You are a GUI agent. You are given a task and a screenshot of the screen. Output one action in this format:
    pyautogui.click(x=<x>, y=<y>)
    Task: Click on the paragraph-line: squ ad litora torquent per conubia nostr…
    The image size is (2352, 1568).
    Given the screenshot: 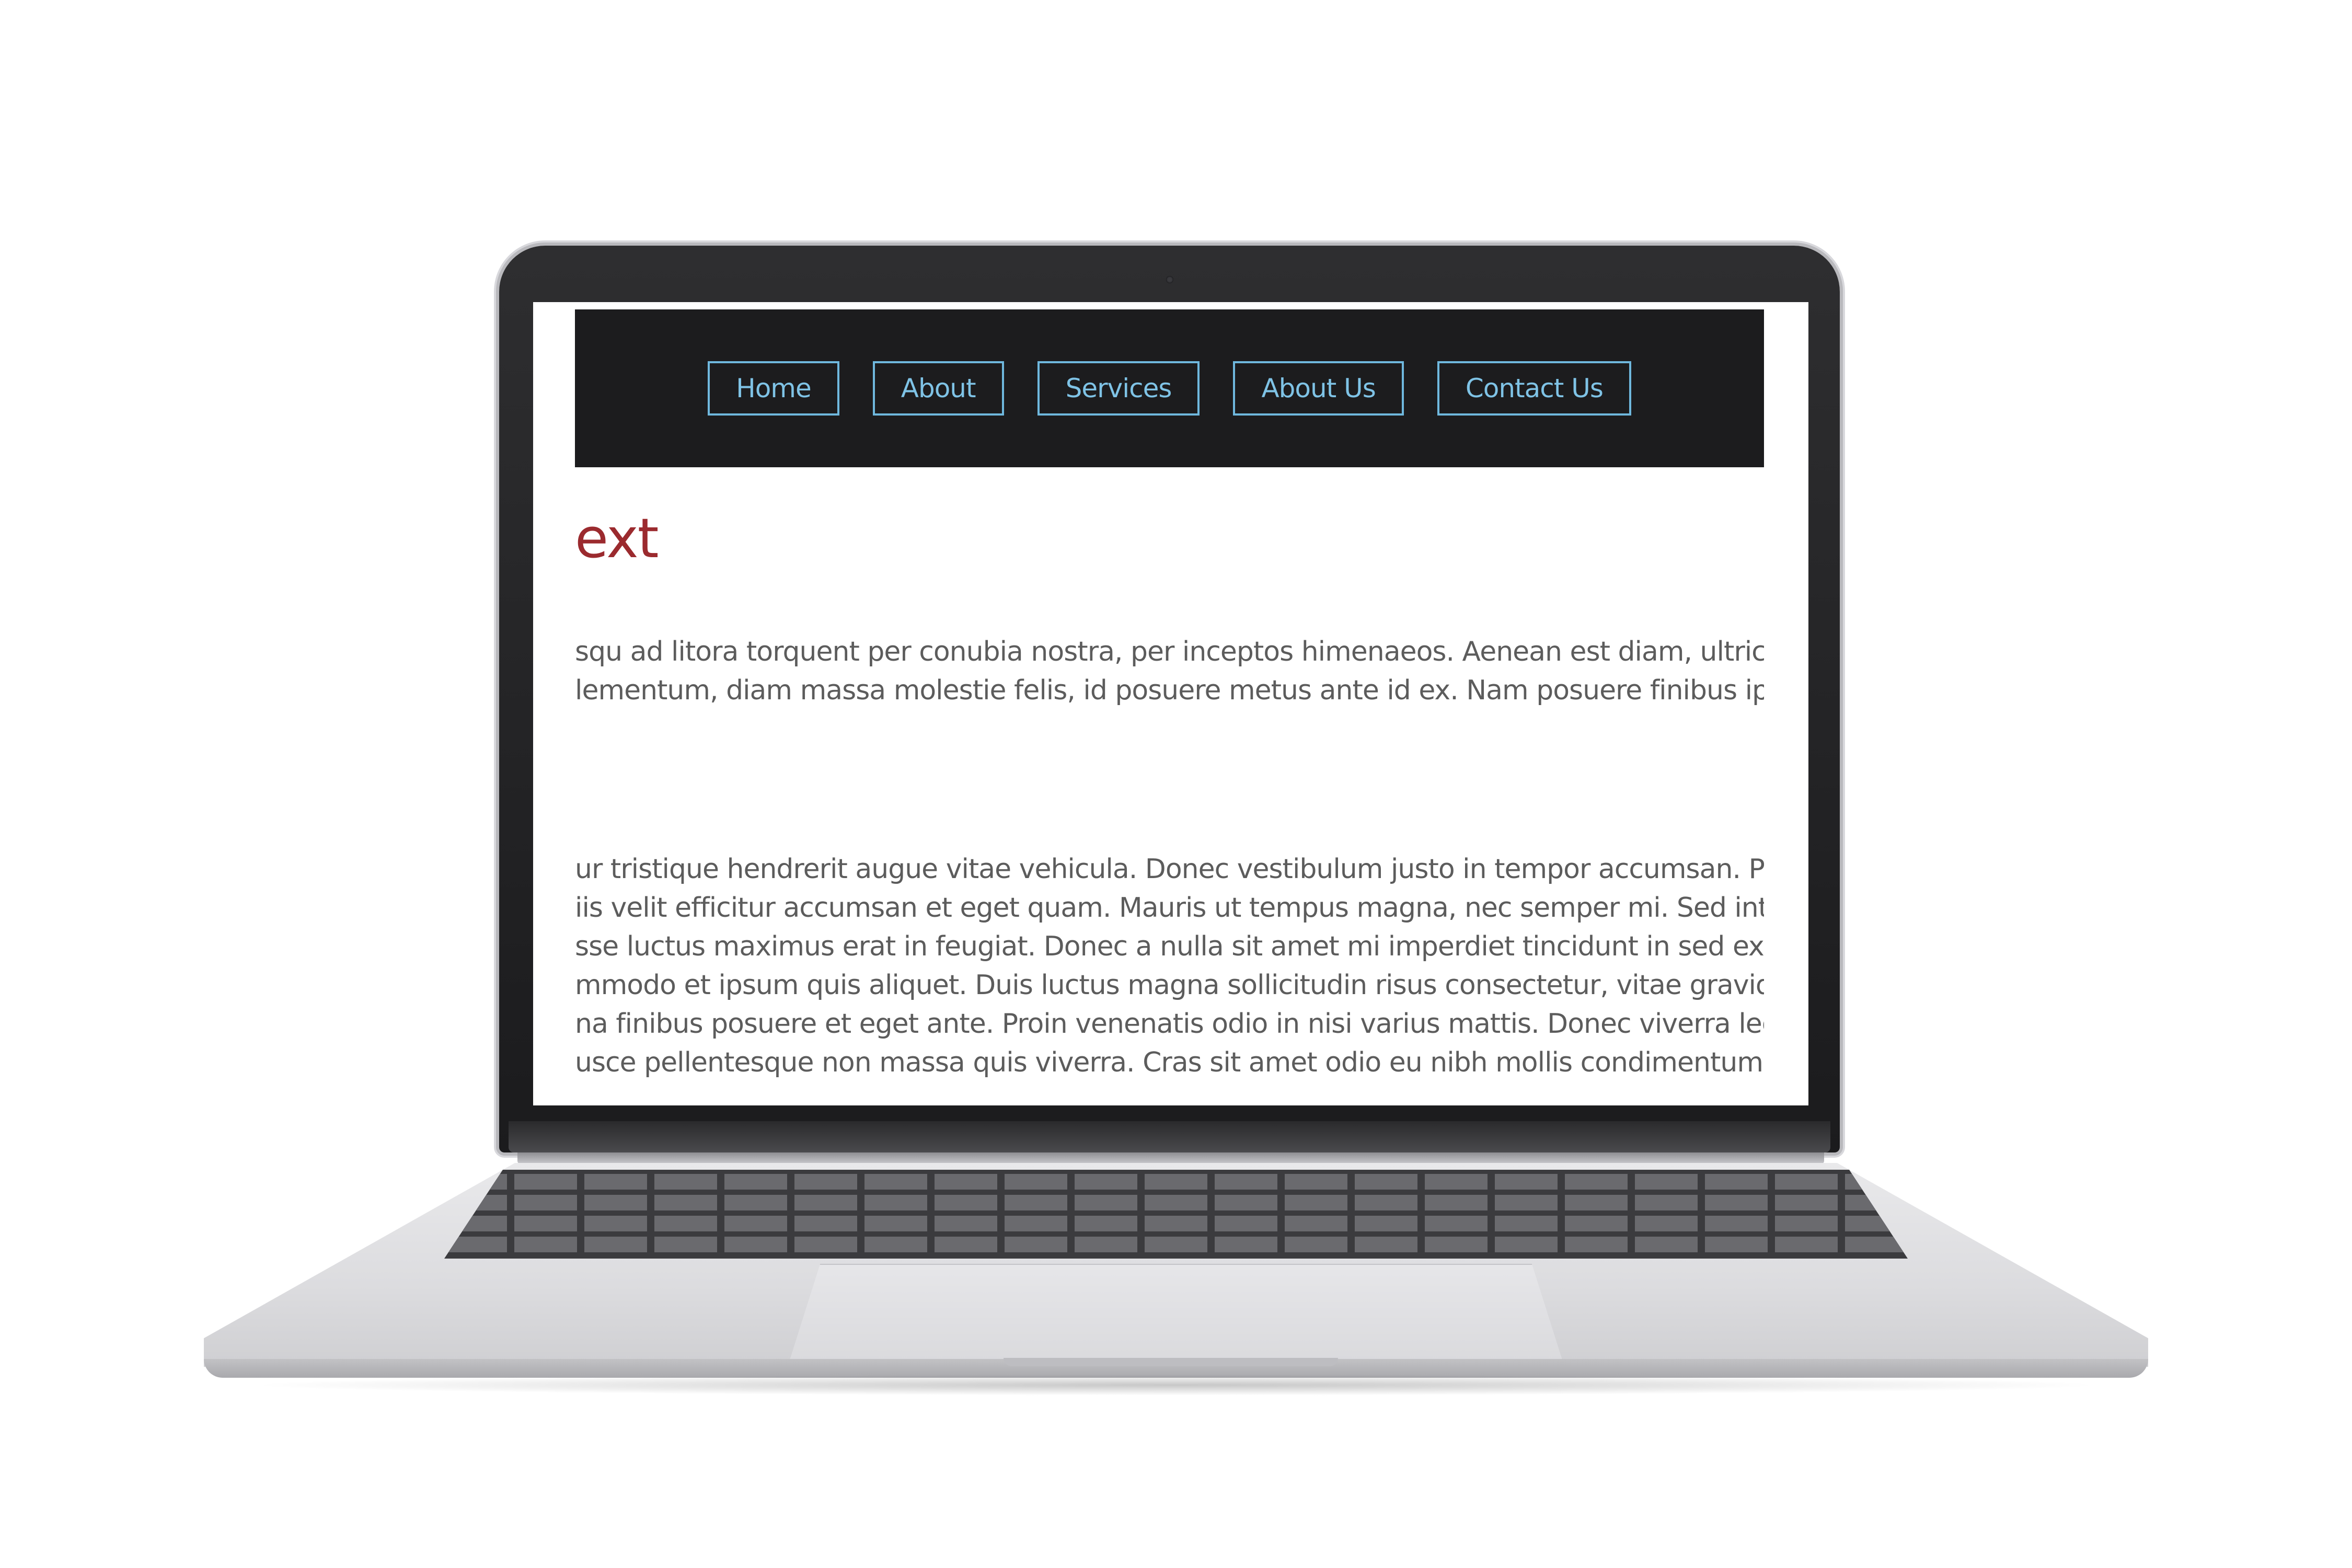 What is the action you would take?
    pyautogui.click(x=1169, y=651)
    